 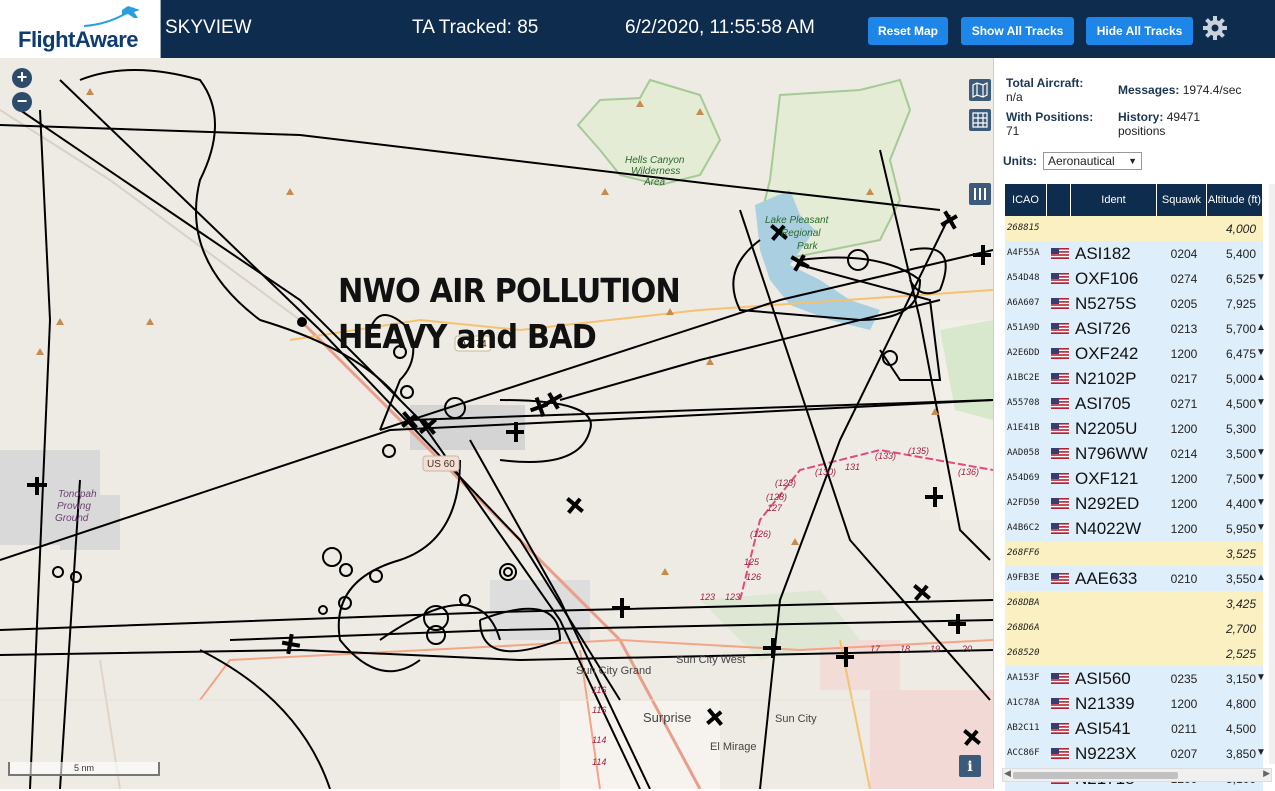 I want to click on cell-icao: A4B6C2, so click(x=1023, y=528).